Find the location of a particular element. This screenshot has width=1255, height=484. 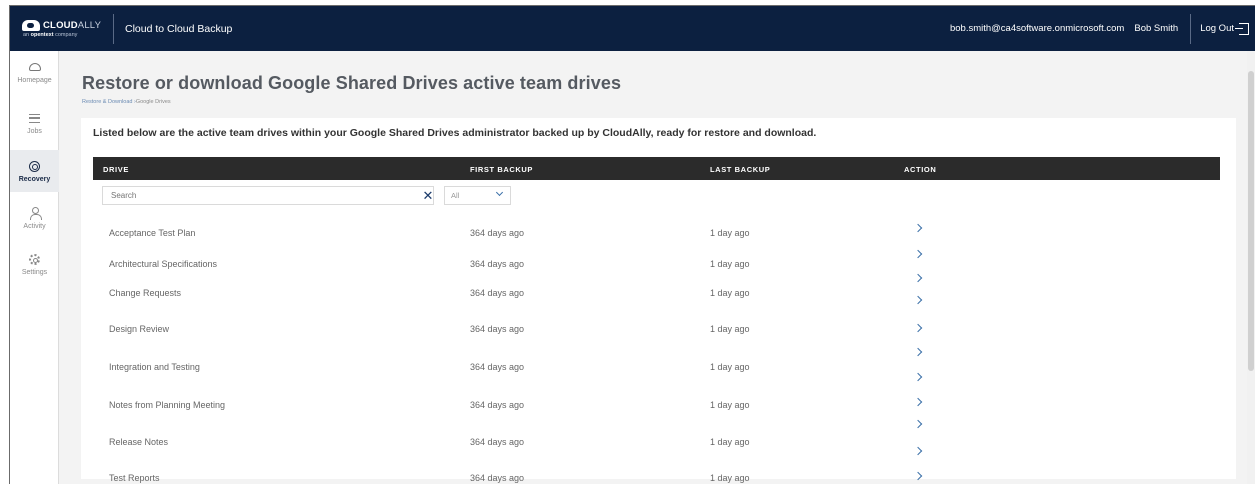

logout-button: Log Out is located at coordinates (1224, 28).